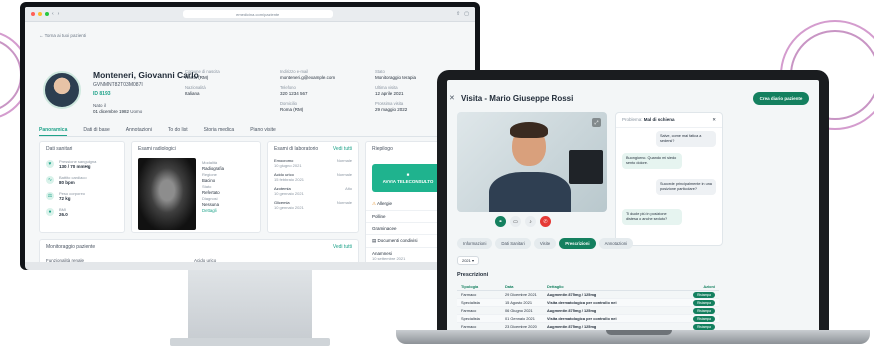 This screenshot has width=874, height=348. What do you see at coordinates (250, 342) in the screenshot?
I see `monitor-stand-base` at bounding box center [250, 342].